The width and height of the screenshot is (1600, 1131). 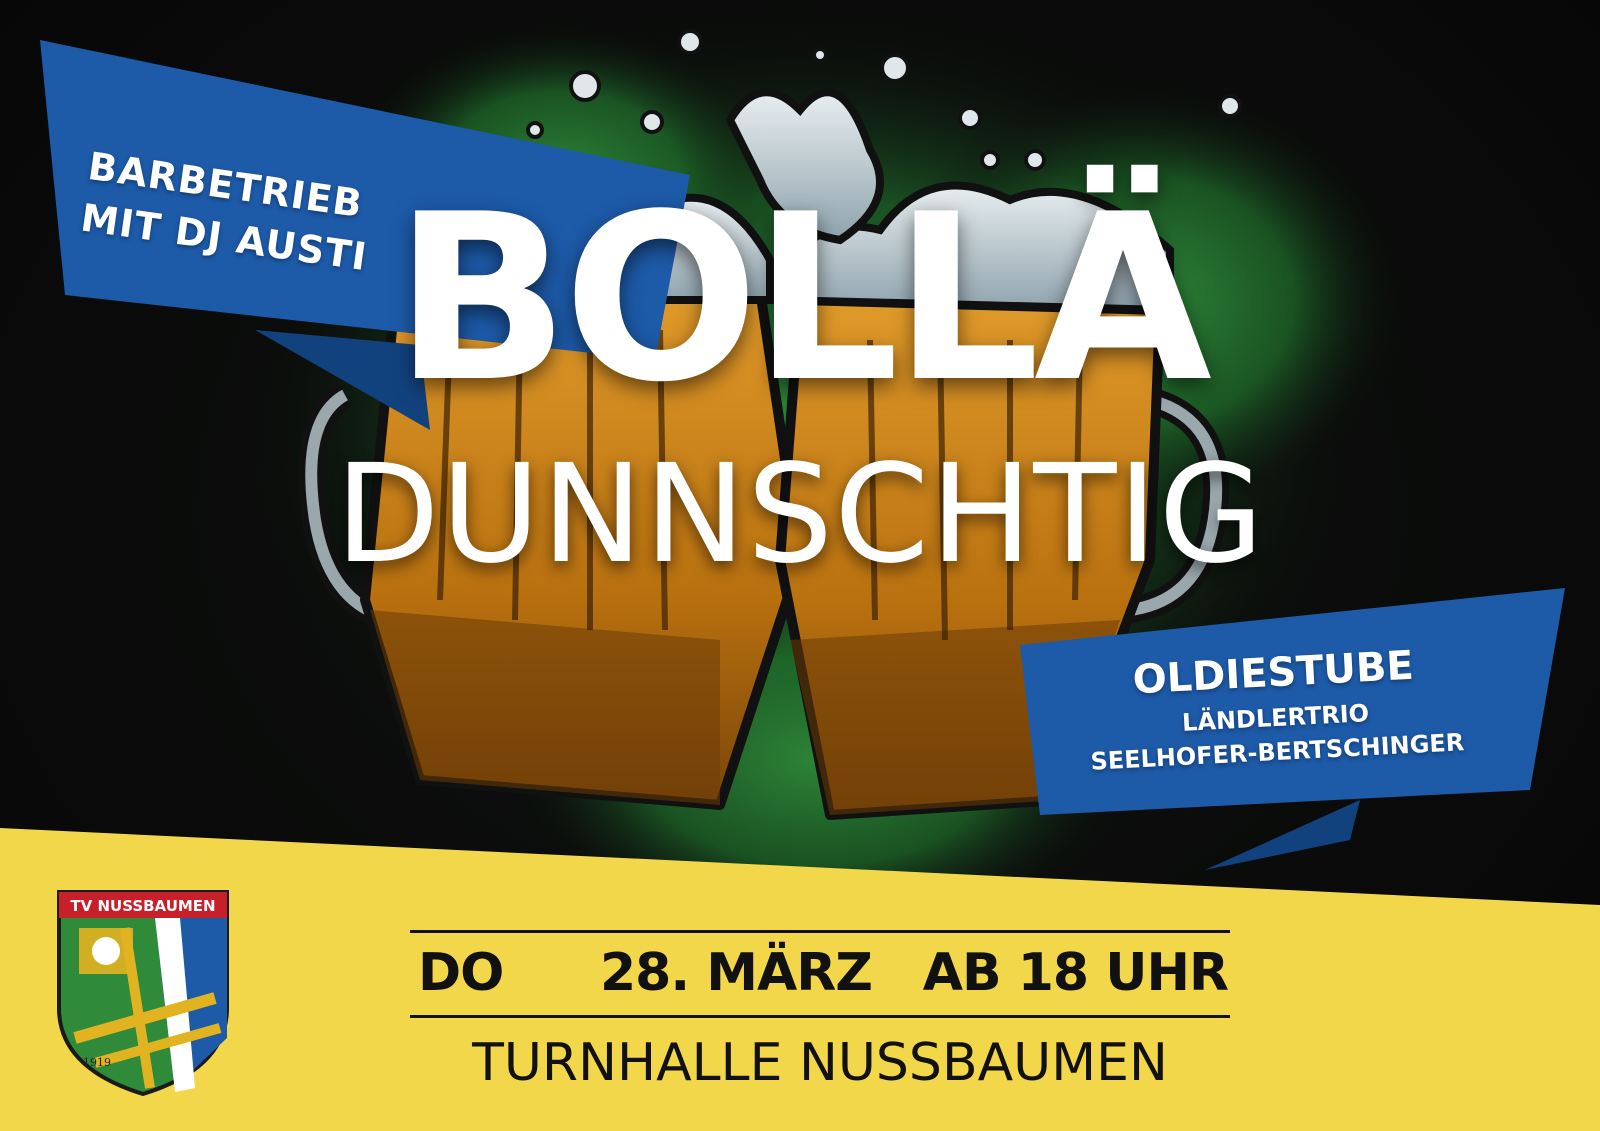 I want to click on date-row: DO 28. MÄRZ AB 18 UHR, so click(x=820, y=974).